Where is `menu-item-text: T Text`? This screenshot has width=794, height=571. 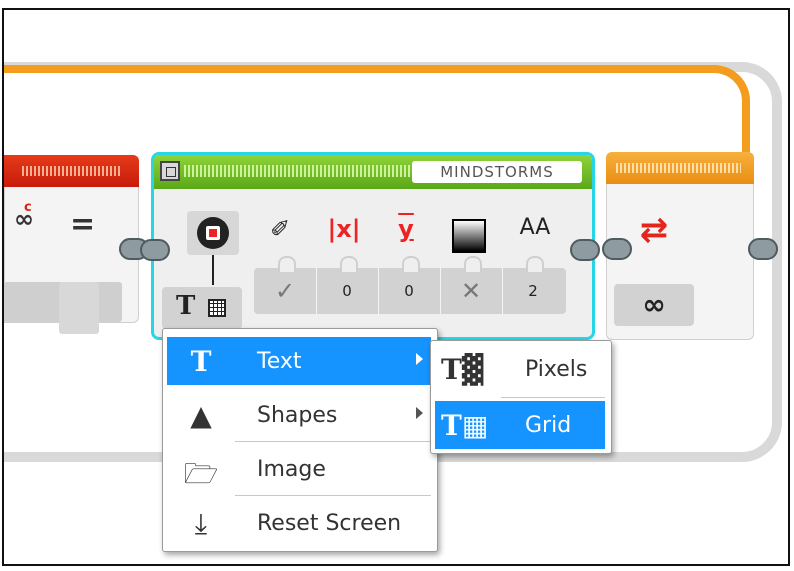
menu-item-text: T Text is located at coordinates (299, 361).